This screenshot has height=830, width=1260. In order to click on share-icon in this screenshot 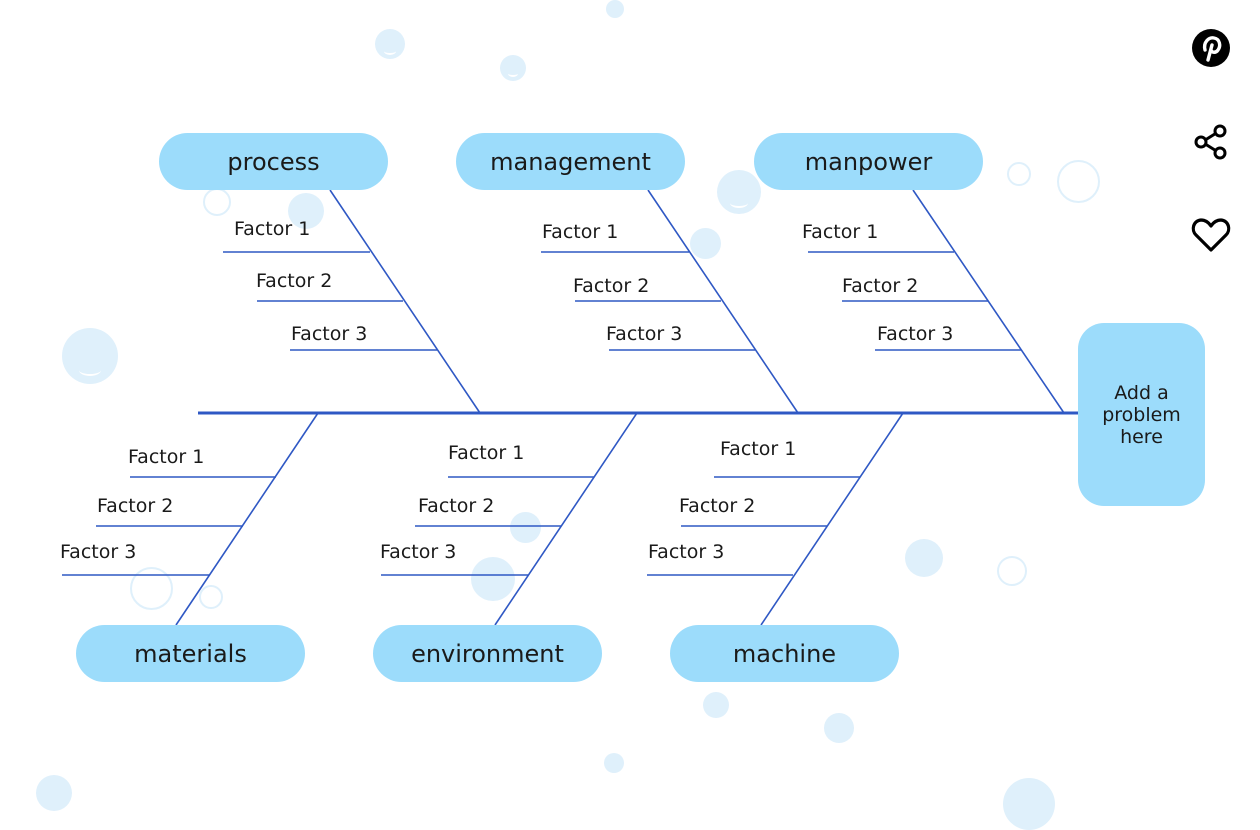, I will do `click(1210, 142)`.